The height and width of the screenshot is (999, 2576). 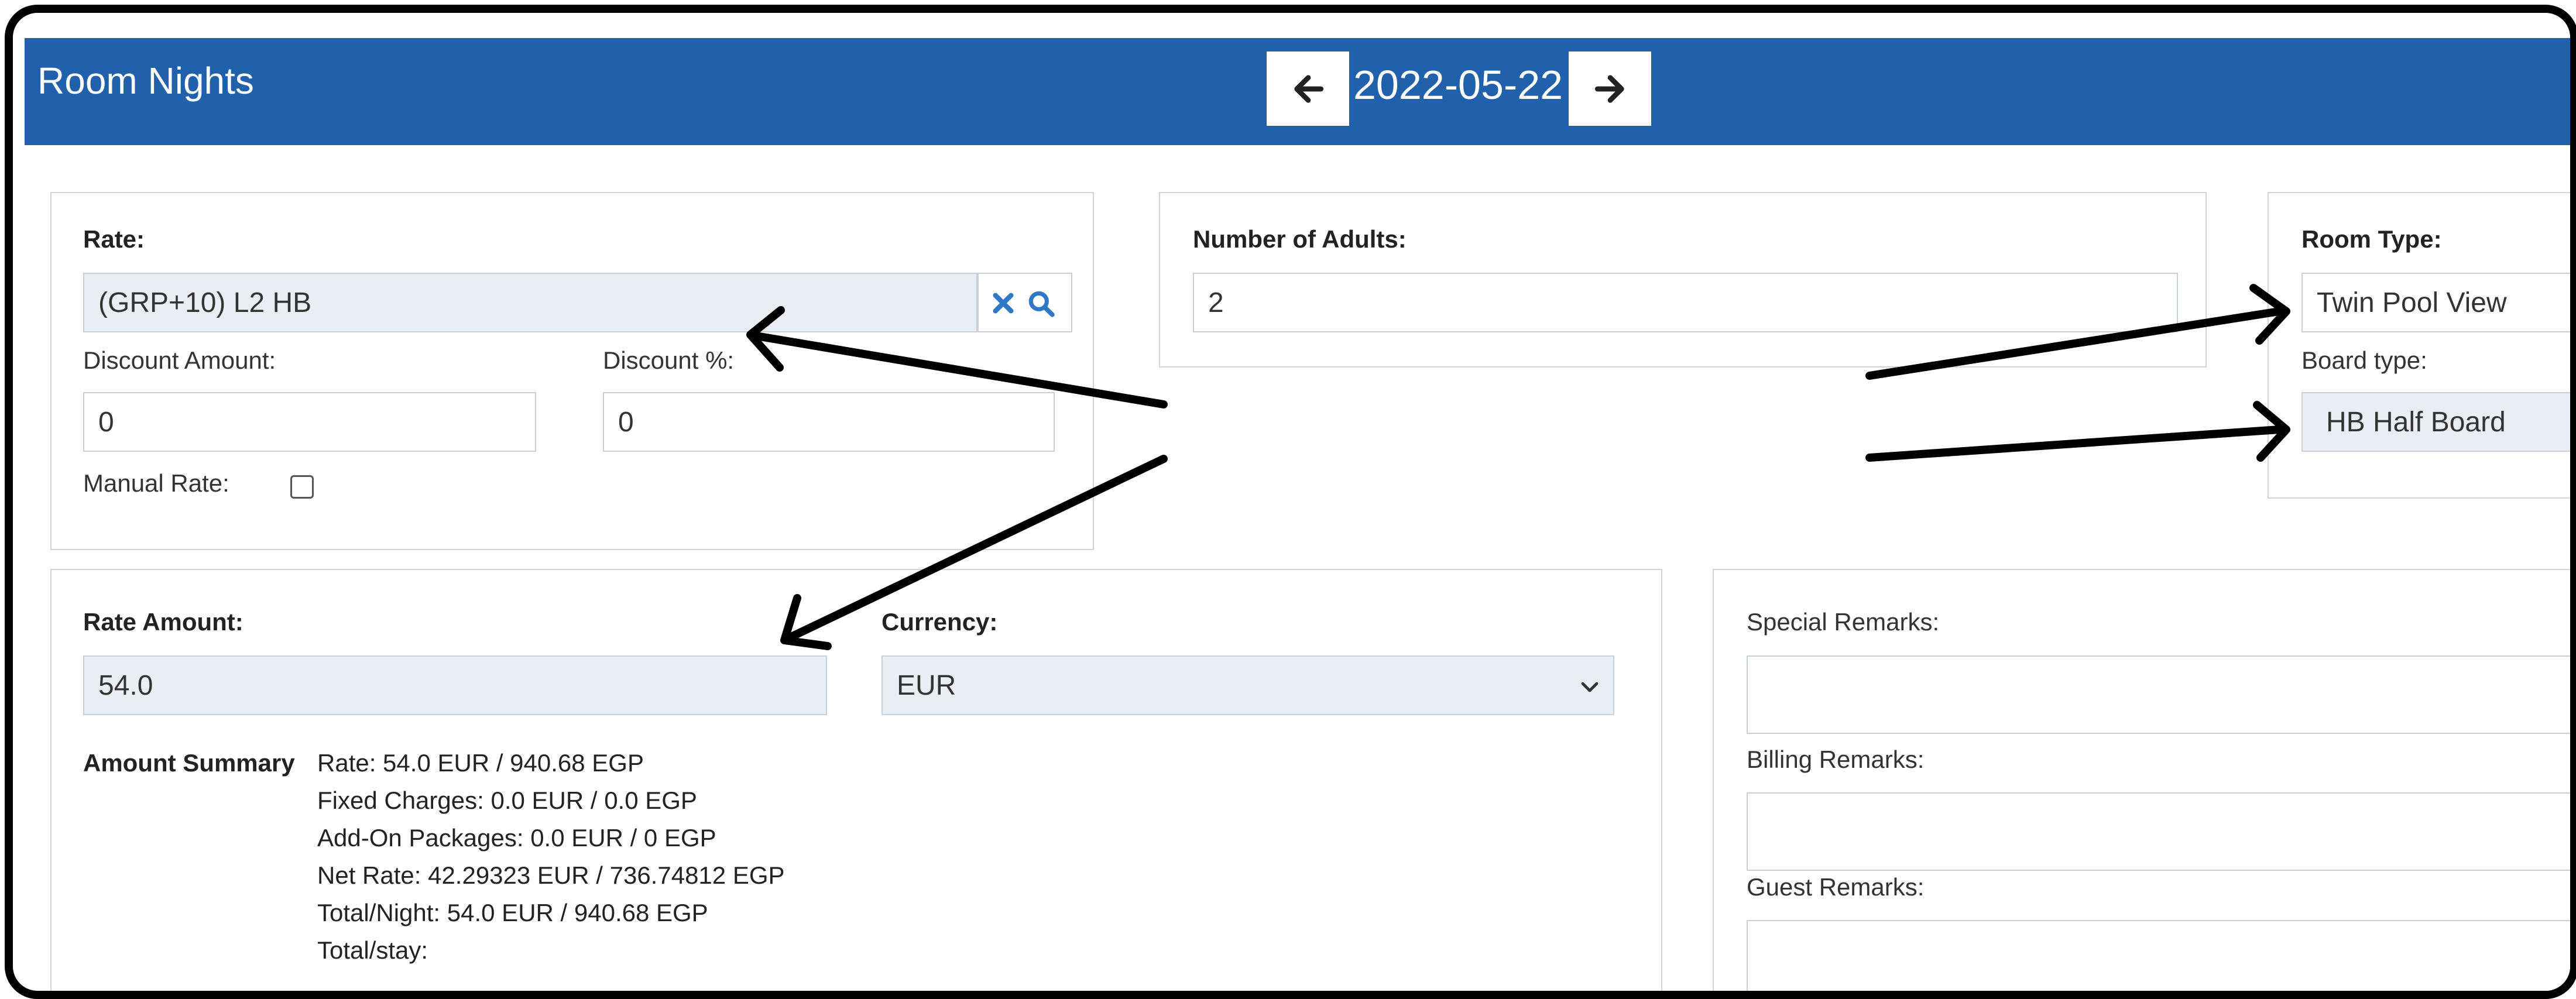 I want to click on rate-amount-input: 54.0, so click(x=455, y=685).